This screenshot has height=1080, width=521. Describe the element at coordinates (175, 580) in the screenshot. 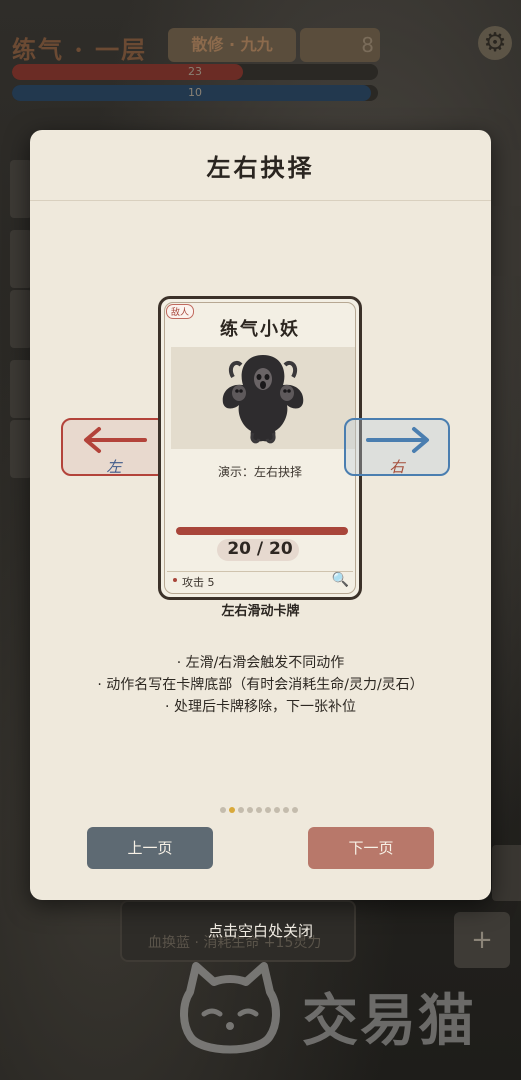

I see `bullet-dot` at that location.